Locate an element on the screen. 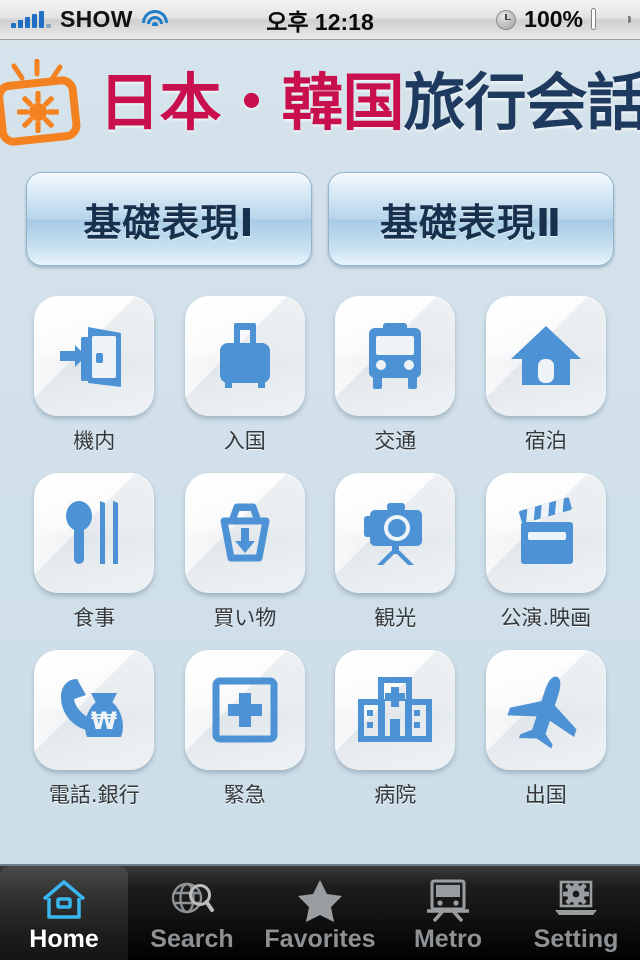 The height and width of the screenshot is (960, 640). tab-setting: Setting is located at coordinates (576, 913).